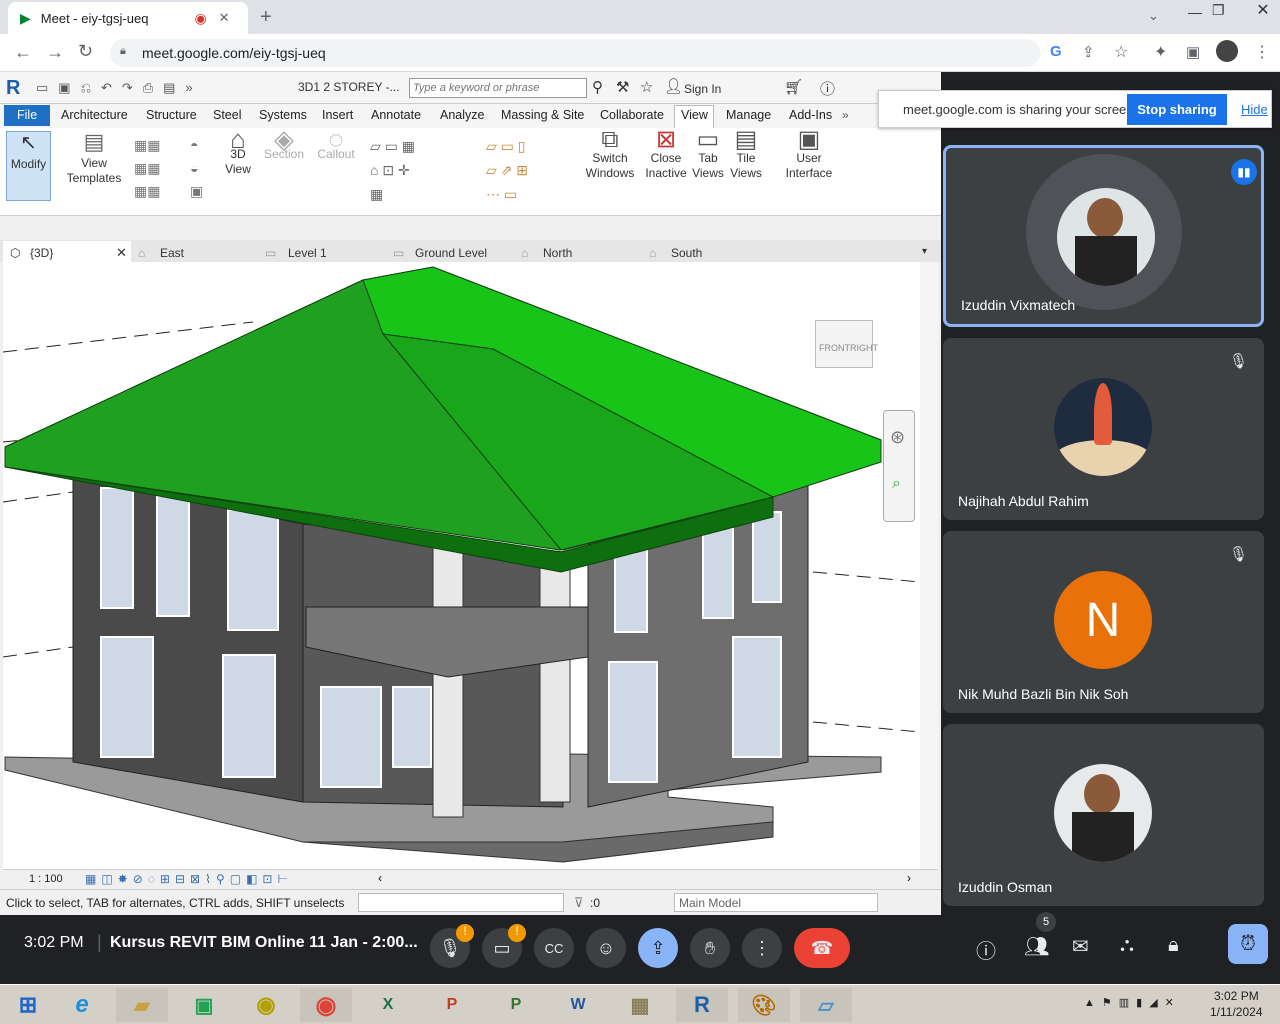  I want to click on restore-icon: ❐, so click(1218, 10).